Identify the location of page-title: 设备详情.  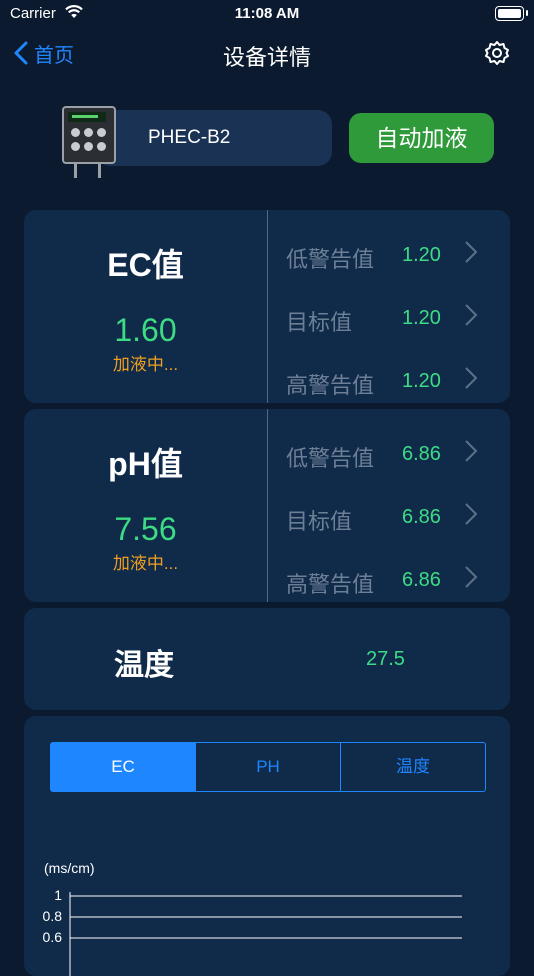
(266, 57).